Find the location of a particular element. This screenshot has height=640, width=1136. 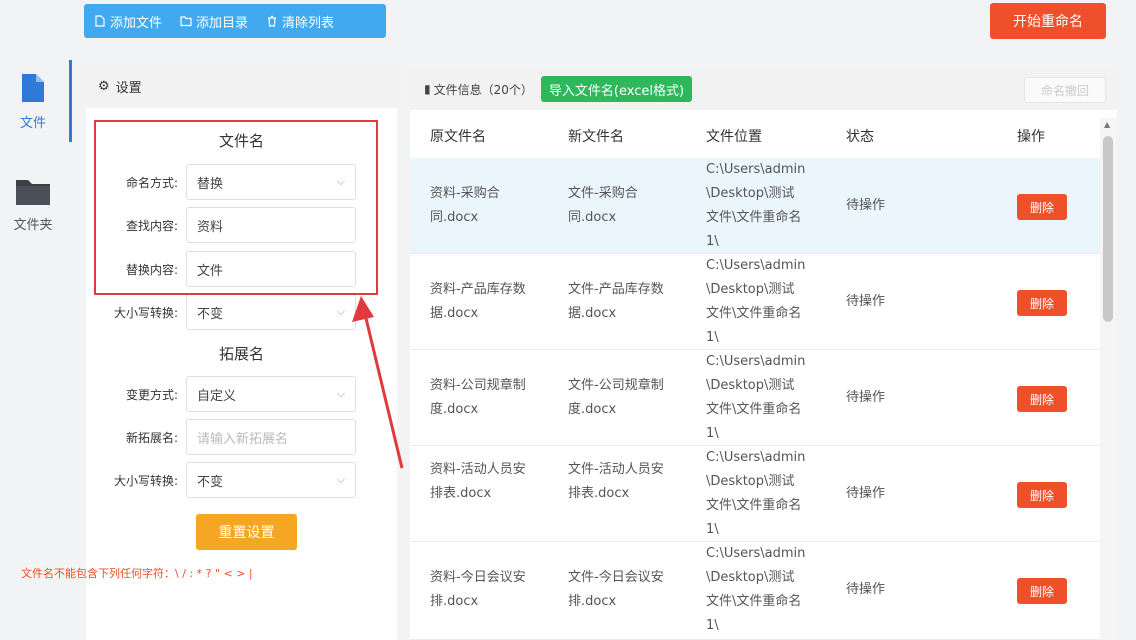

rename-mode-value: 替换 is located at coordinates (210, 184).